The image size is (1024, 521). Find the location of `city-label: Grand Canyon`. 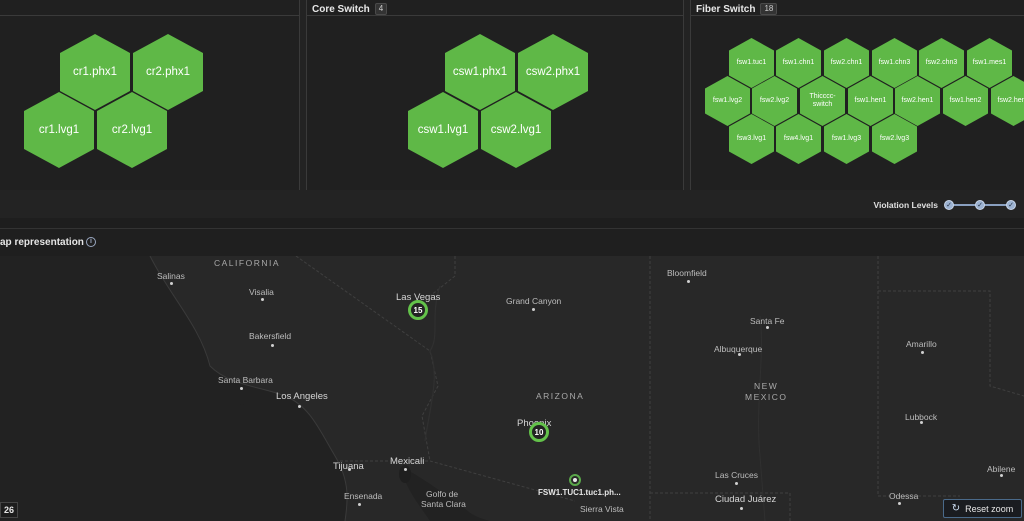

city-label: Grand Canyon is located at coordinates (534, 301).